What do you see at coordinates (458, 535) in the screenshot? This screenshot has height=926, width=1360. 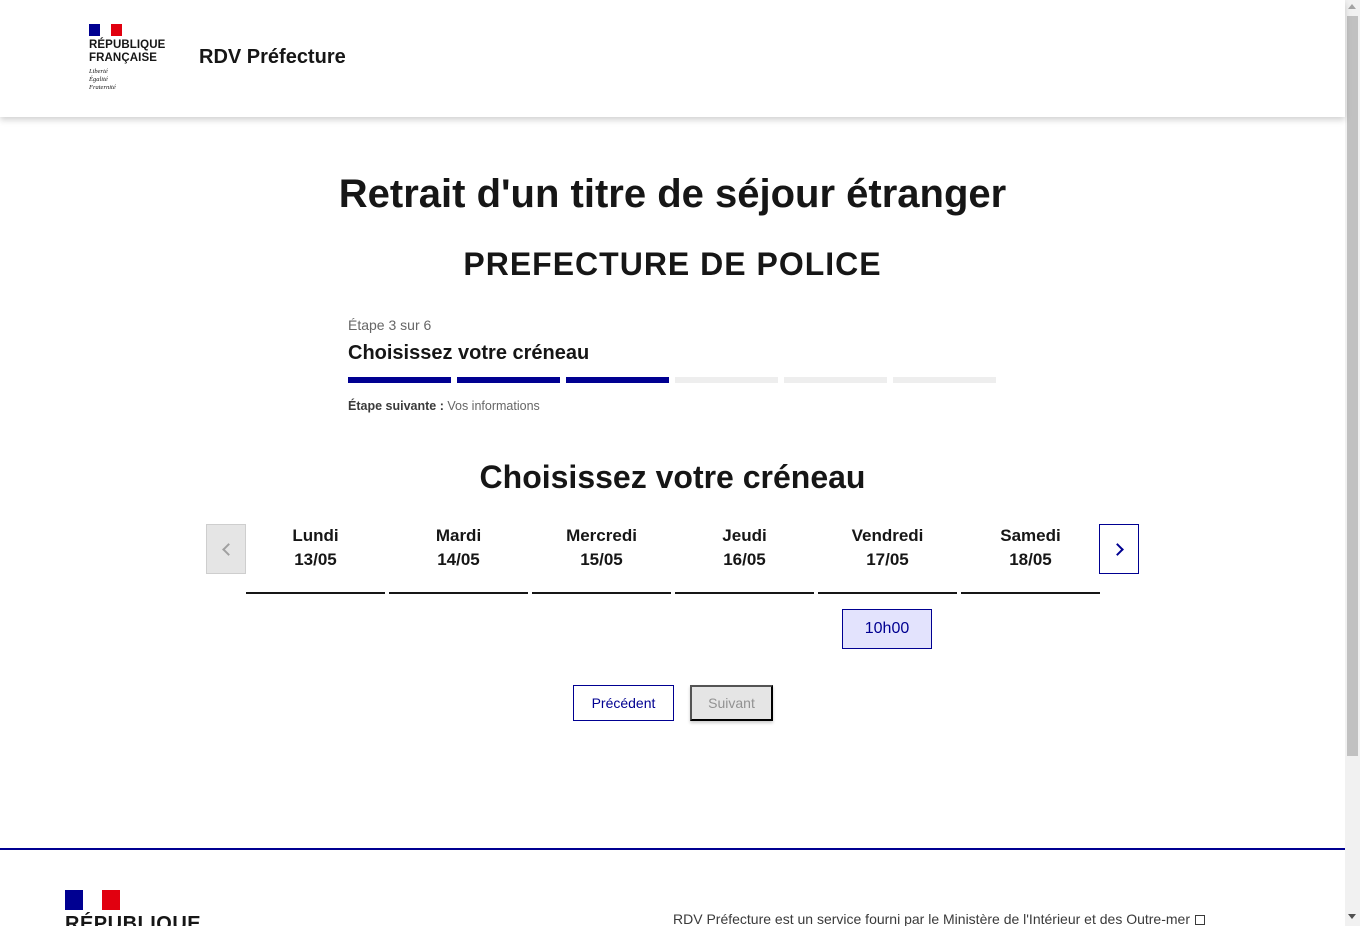 I see `day-name: Mardi` at bounding box center [458, 535].